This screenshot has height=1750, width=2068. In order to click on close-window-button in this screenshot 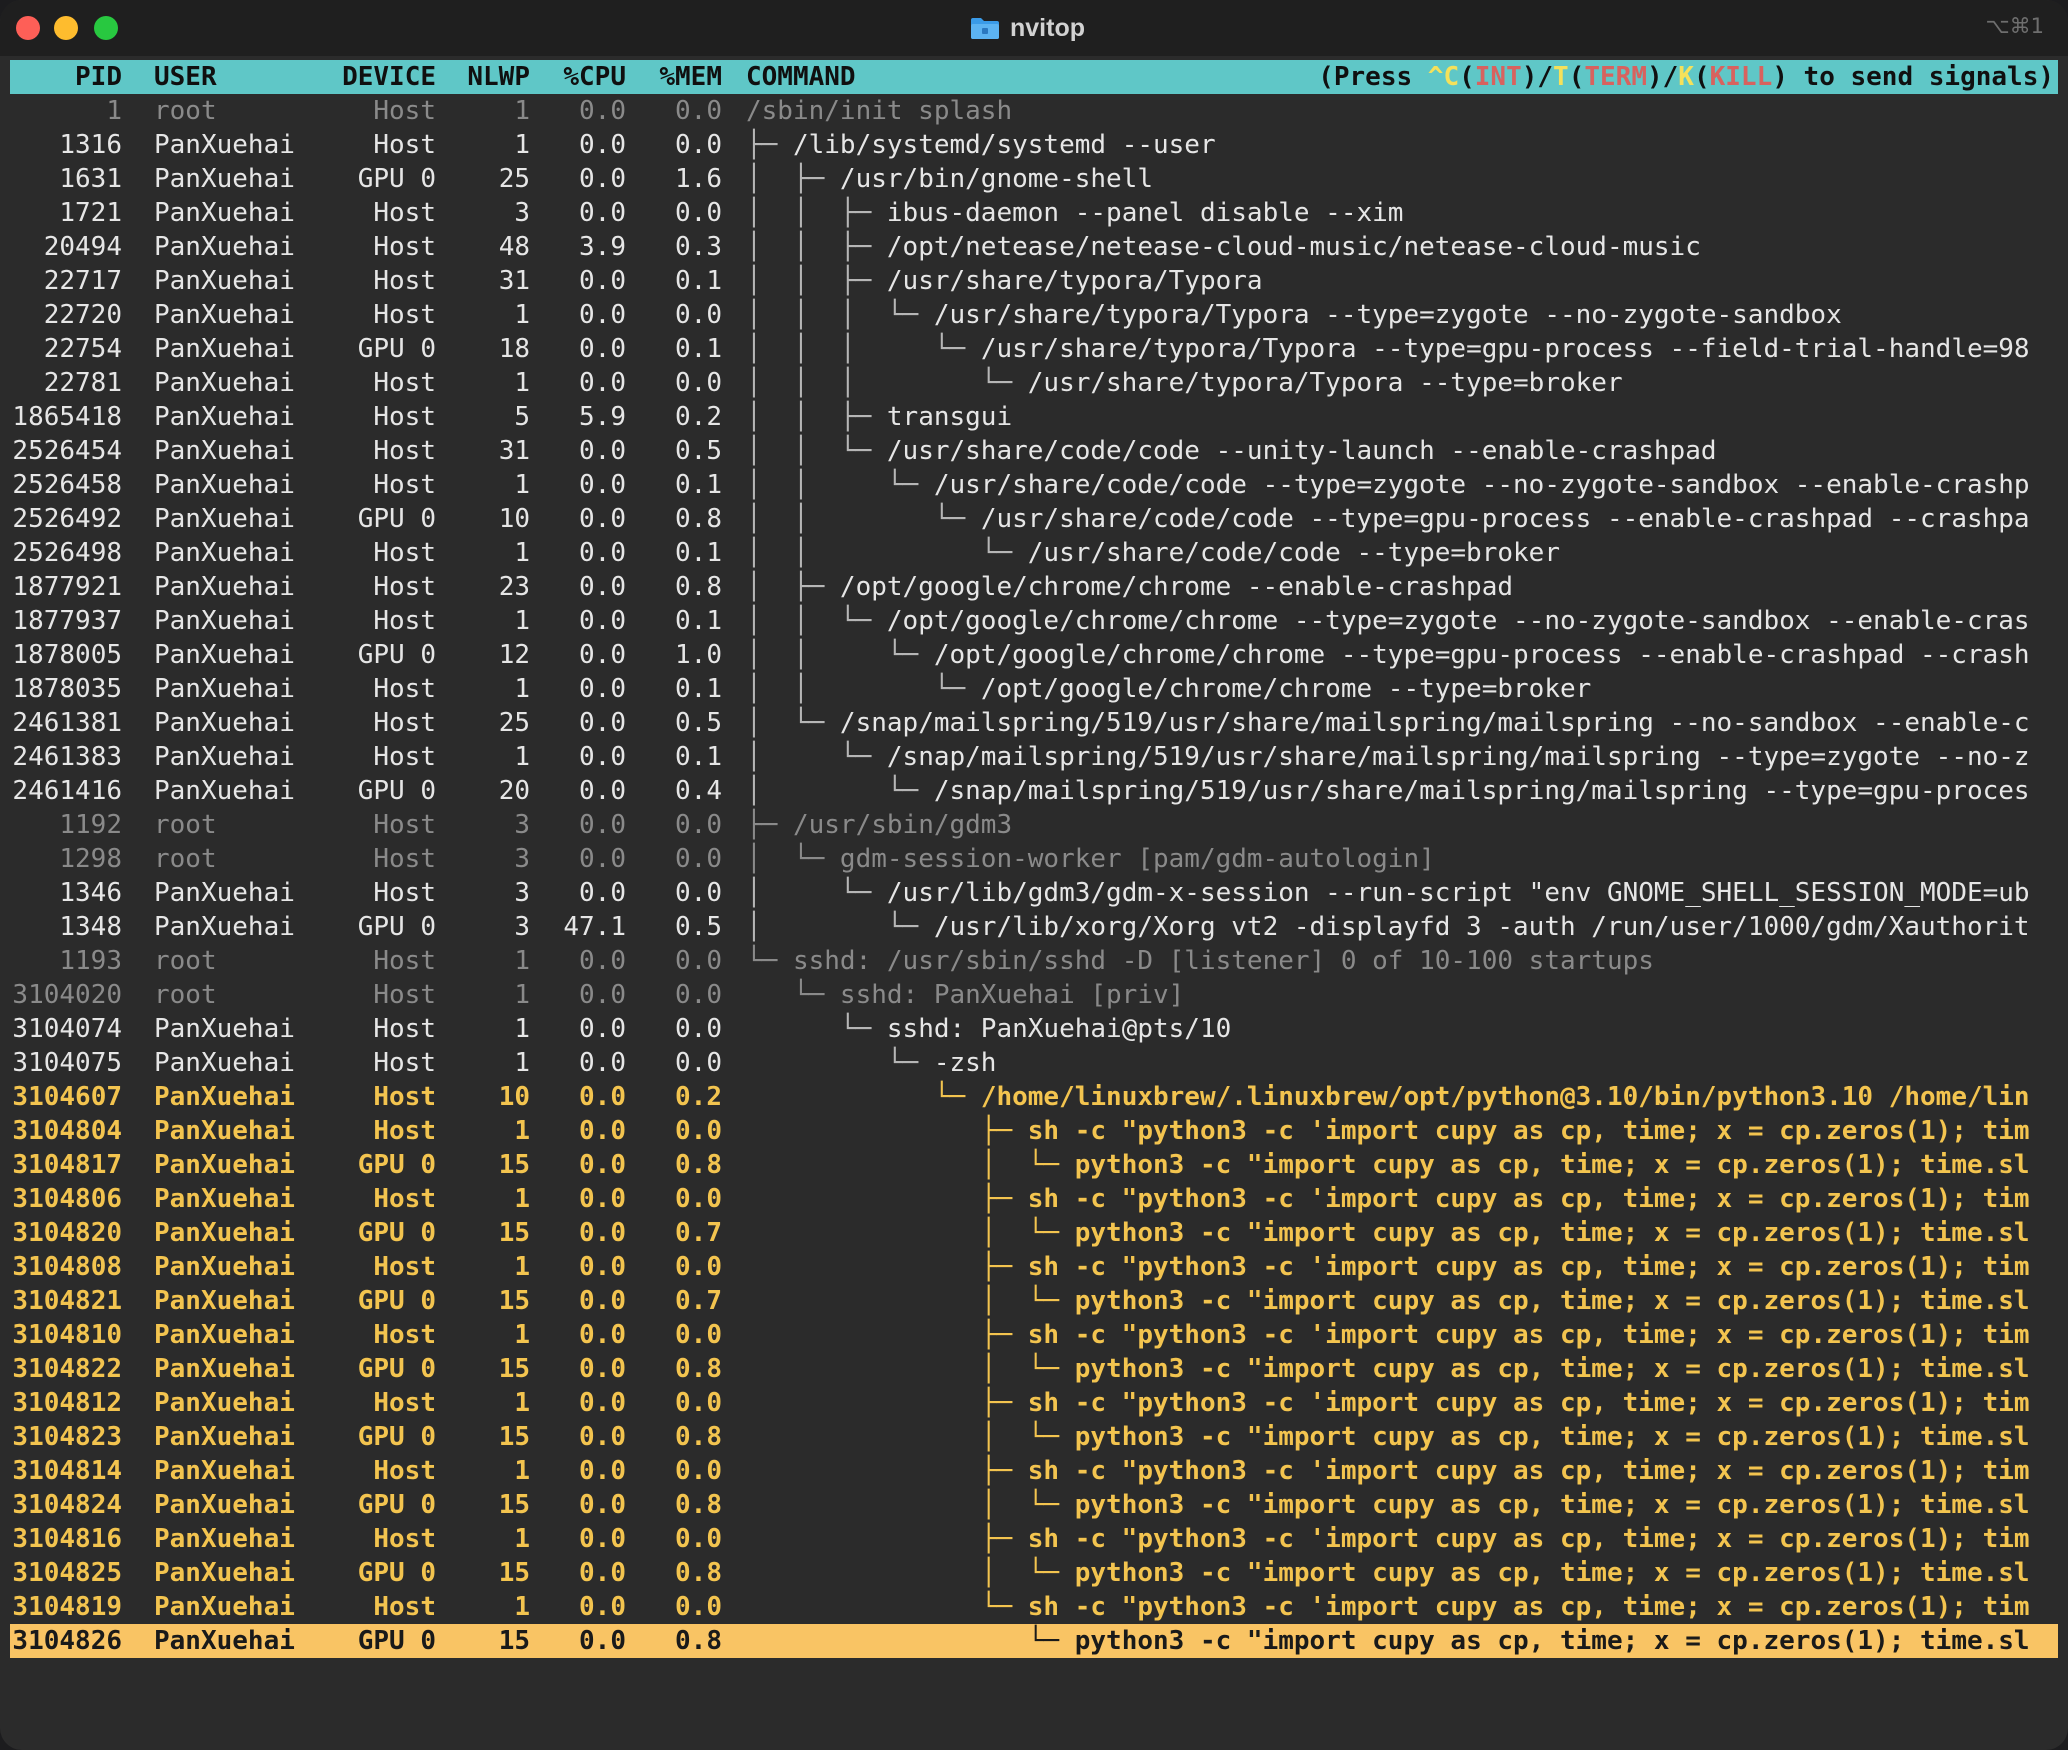, I will do `click(28, 28)`.